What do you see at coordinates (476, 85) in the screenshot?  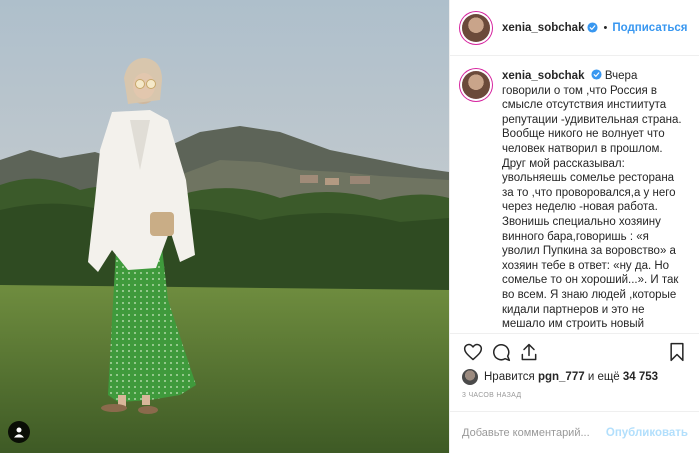 I see `caption-avatar` at bounding box center [476, 85].